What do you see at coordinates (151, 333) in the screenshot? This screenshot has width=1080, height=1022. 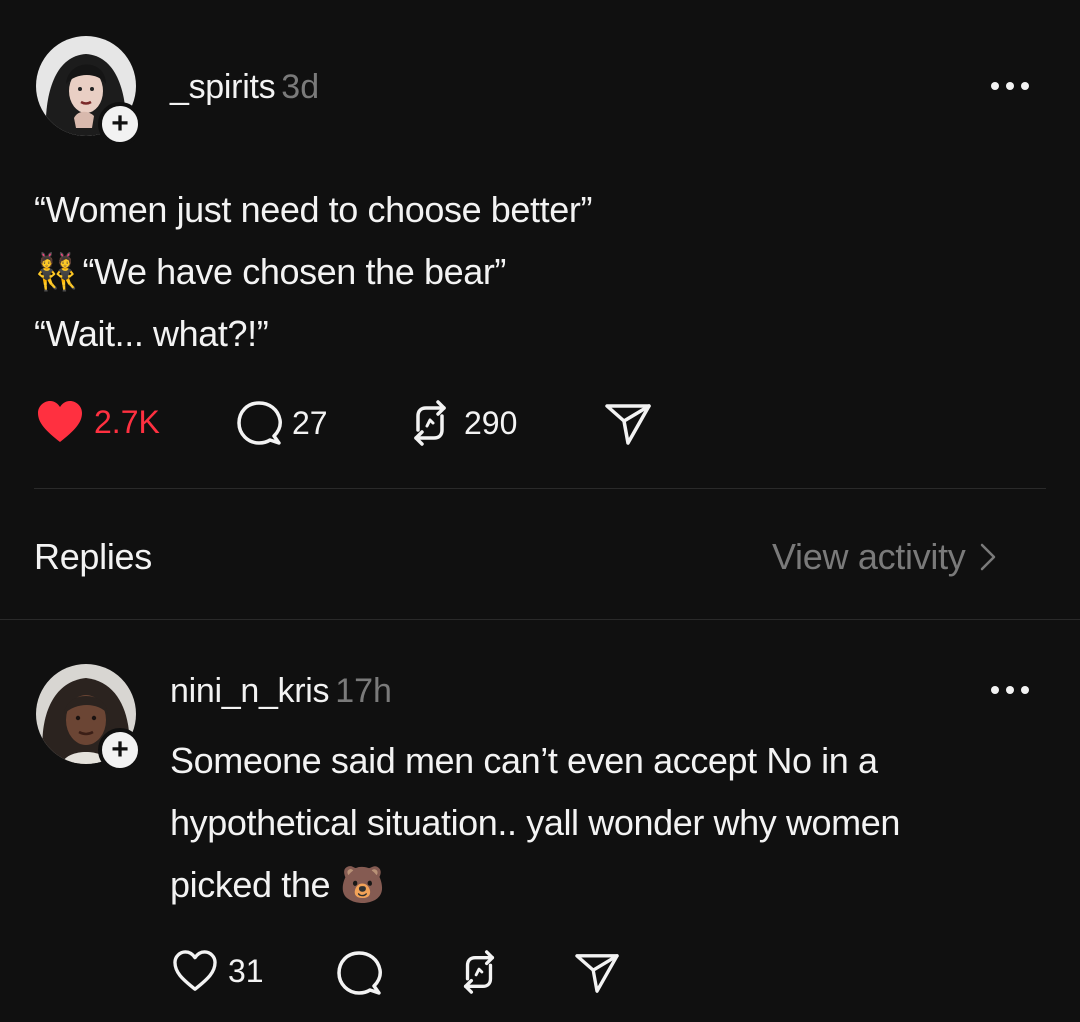 I see `post-line: “Wait... what?!”` at bounding box center [151, 333].